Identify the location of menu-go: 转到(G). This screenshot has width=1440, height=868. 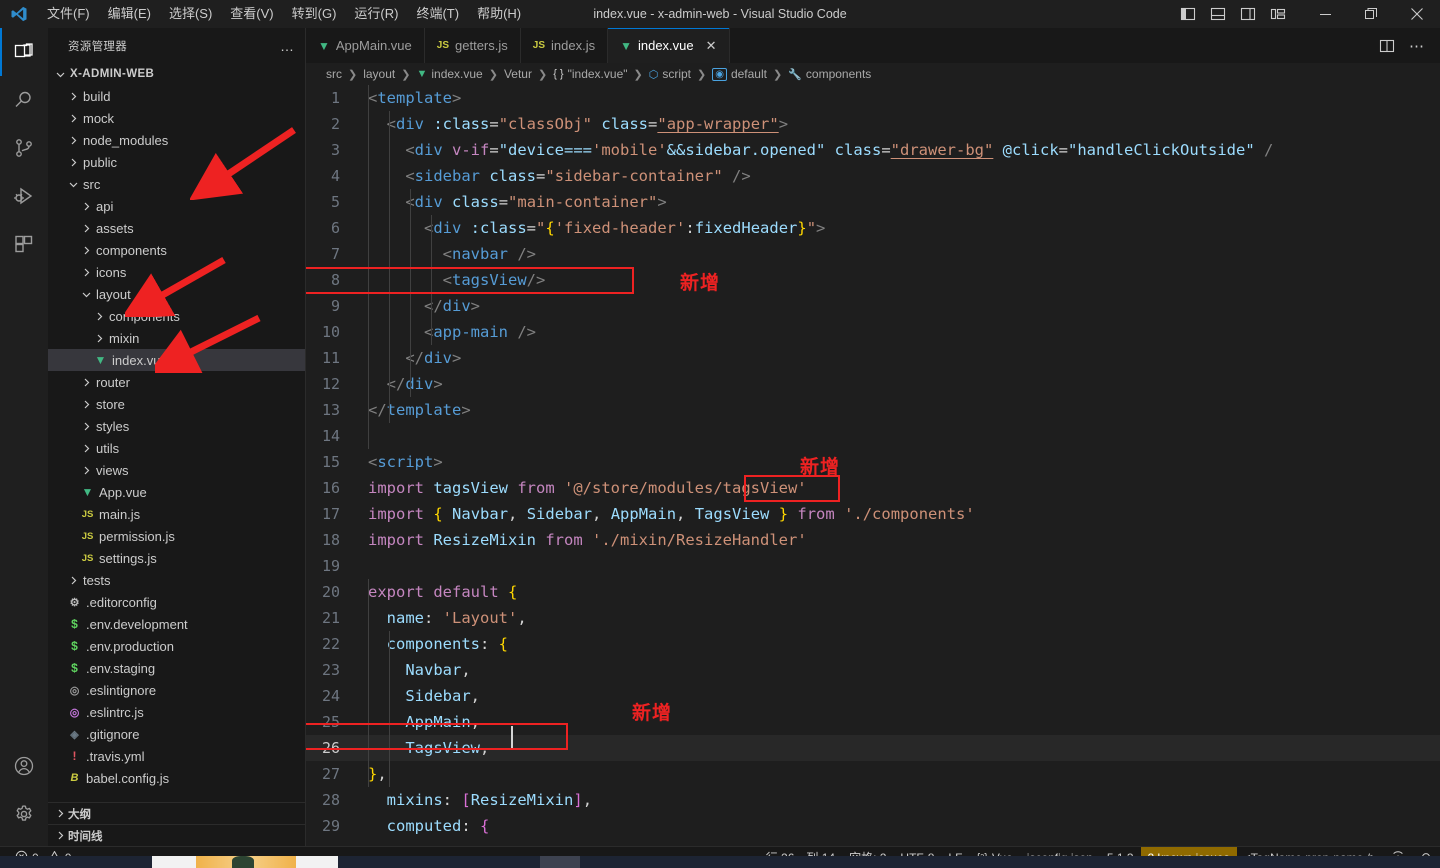
(314, 14).